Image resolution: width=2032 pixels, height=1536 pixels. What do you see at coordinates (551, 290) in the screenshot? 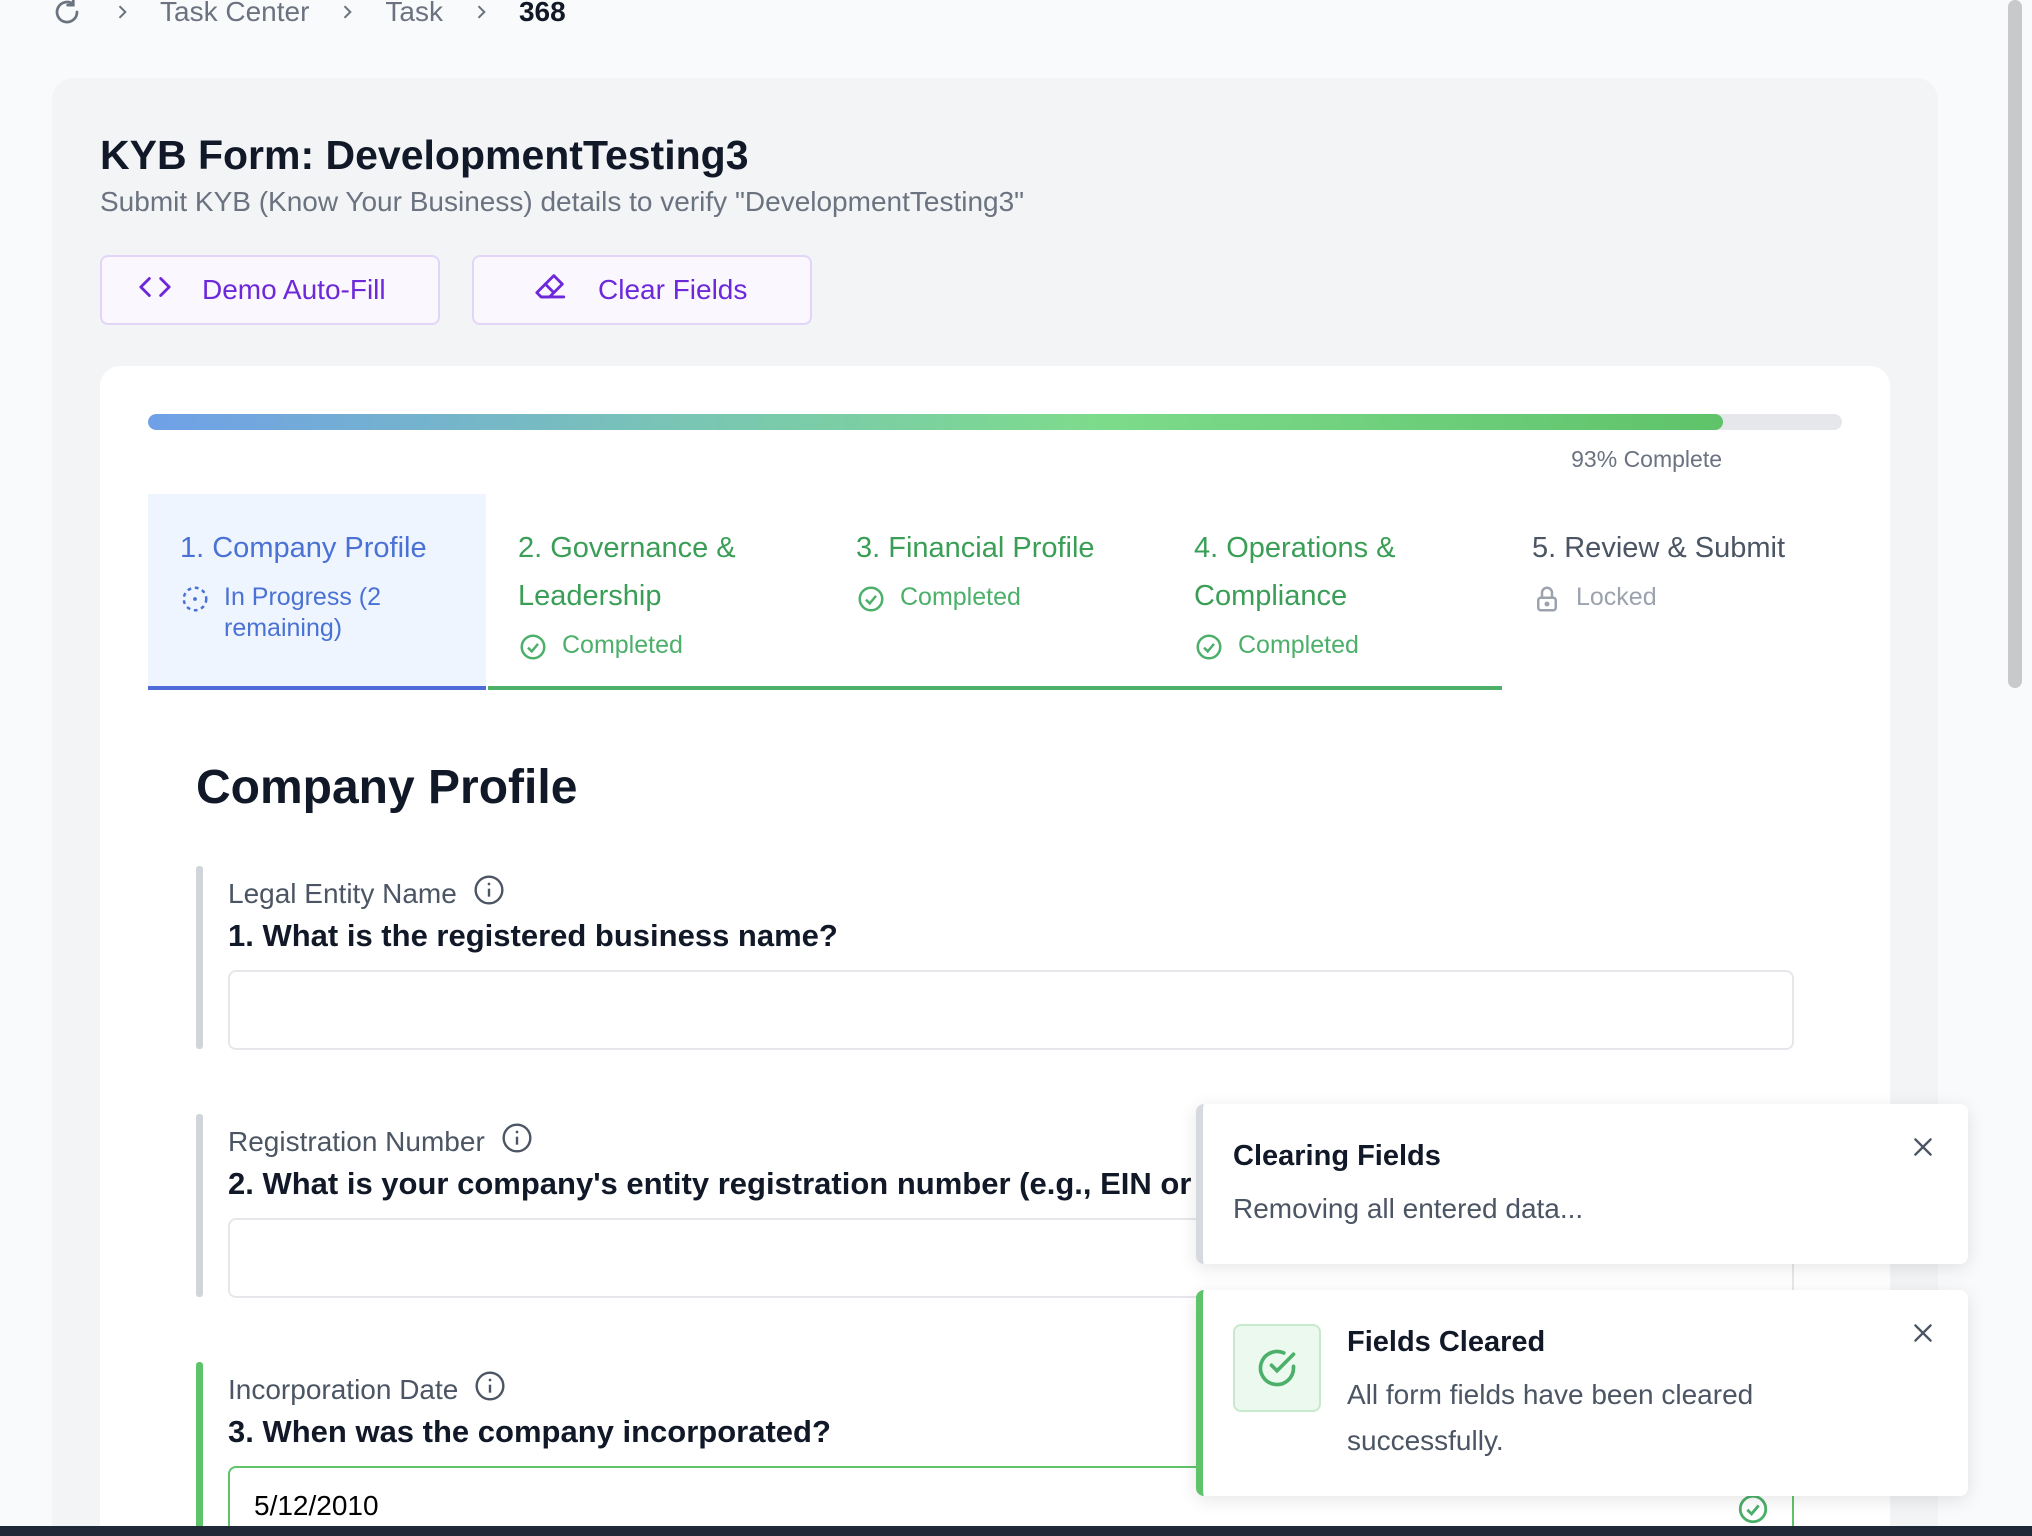
I see `eraser-icon` at bounding box center [551, 290].